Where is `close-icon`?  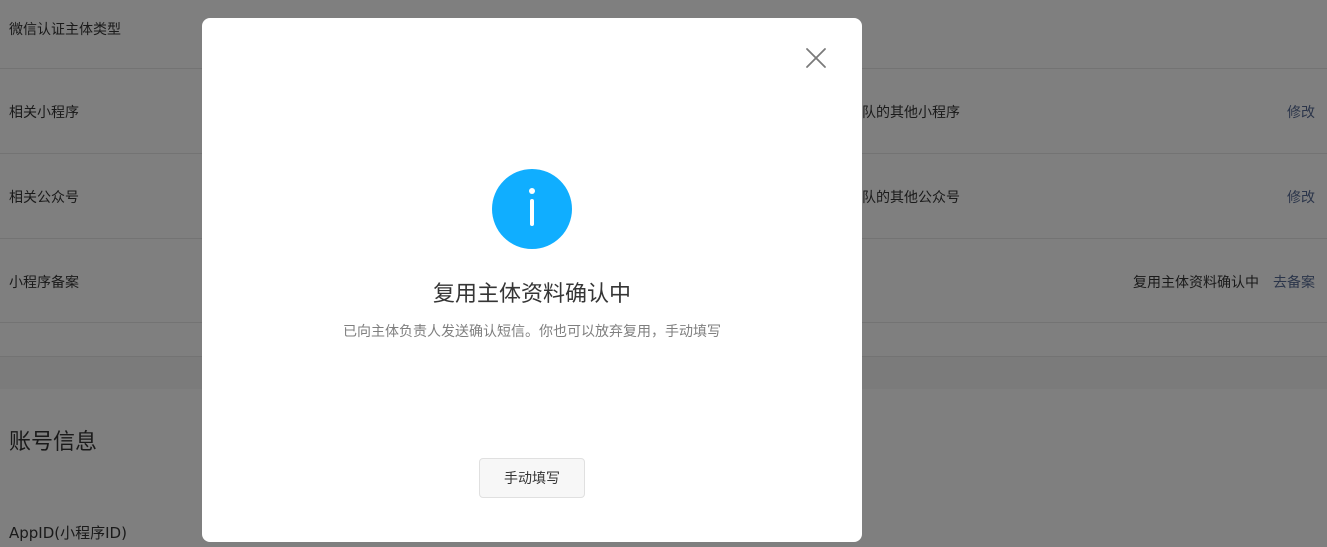 close-icon is located at coordinates (816, 58).